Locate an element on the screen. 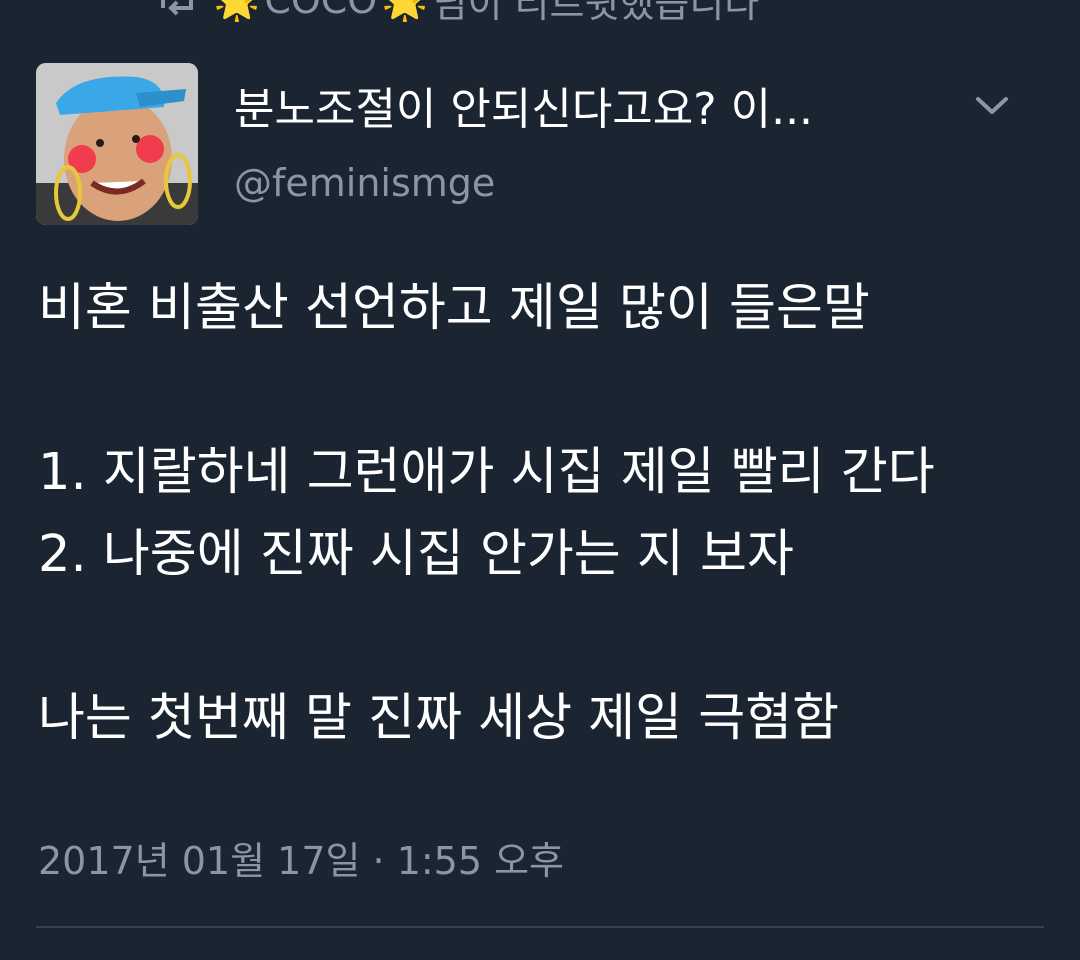 The height and width of the screenshot is (960, 1080). retweet-label: 🌟 COCO 🌟 님이 리트윗했습니다 is located at coordinates (486, 14).